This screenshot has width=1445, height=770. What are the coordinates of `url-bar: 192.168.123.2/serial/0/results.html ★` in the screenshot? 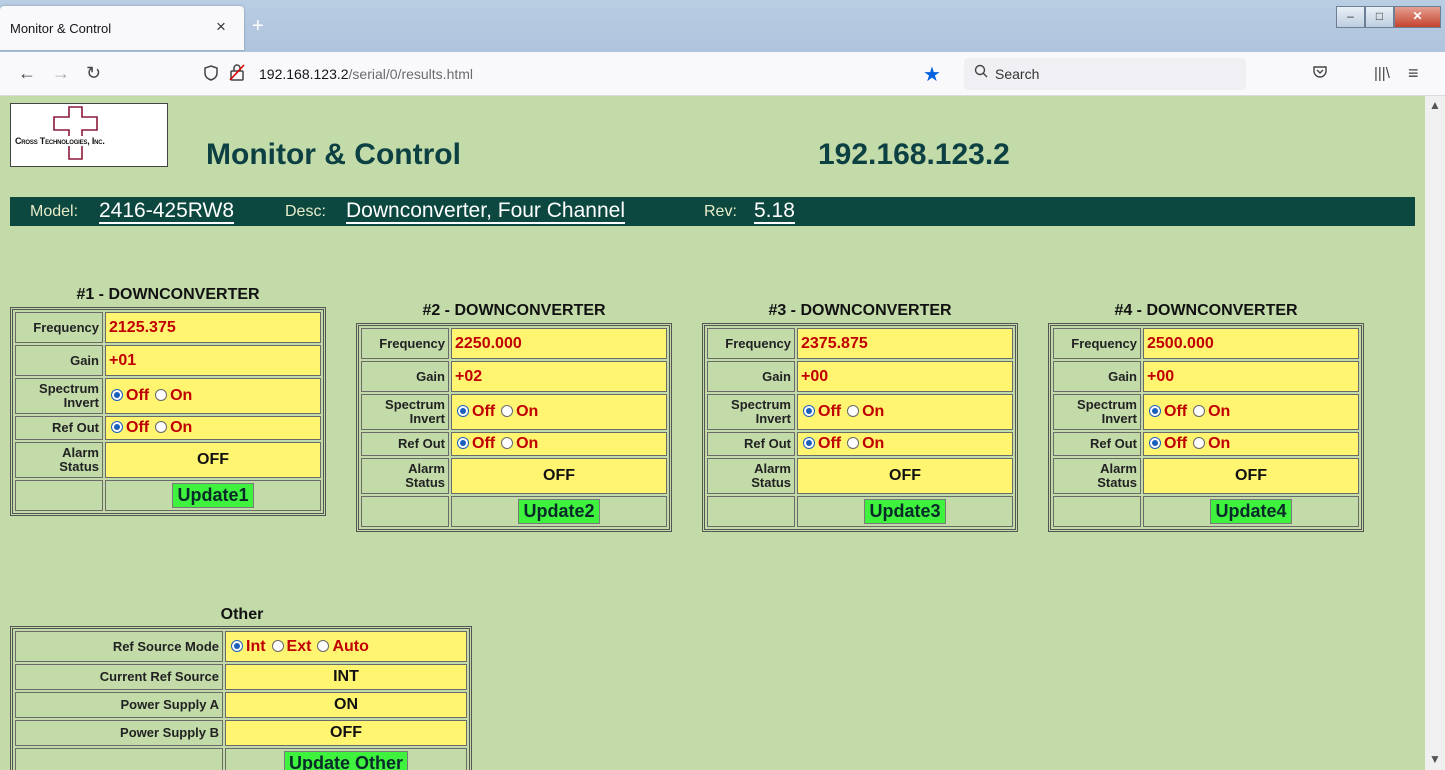 It's located at (578, 74).